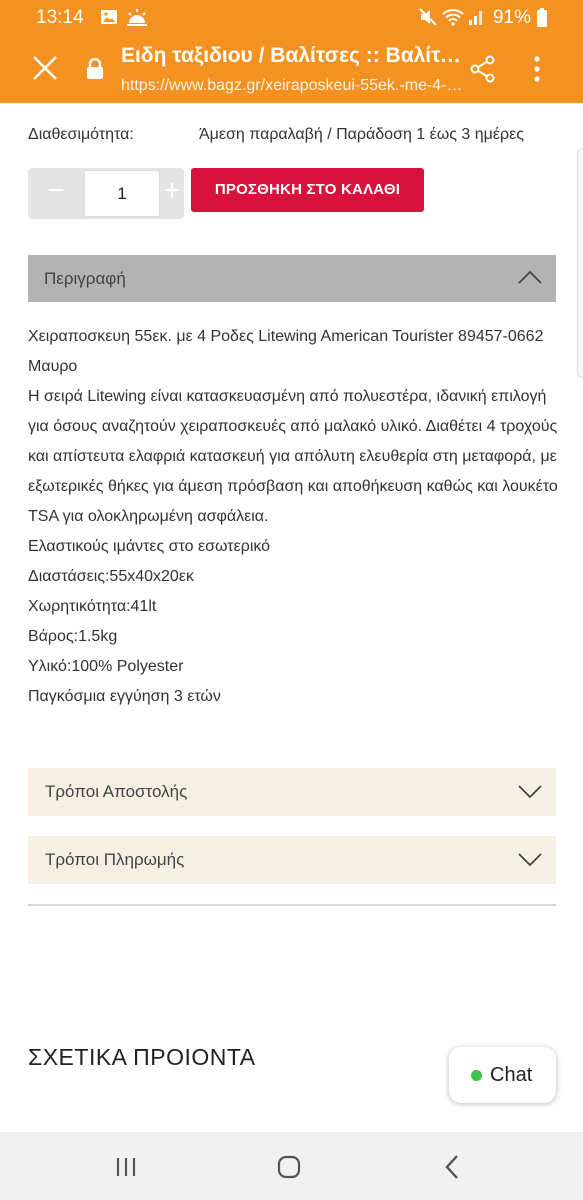  I want to click on availability-value: Άμεση παραλαβή / Παράδοση 1 έως 3 ημέρες, so click(361, 134).